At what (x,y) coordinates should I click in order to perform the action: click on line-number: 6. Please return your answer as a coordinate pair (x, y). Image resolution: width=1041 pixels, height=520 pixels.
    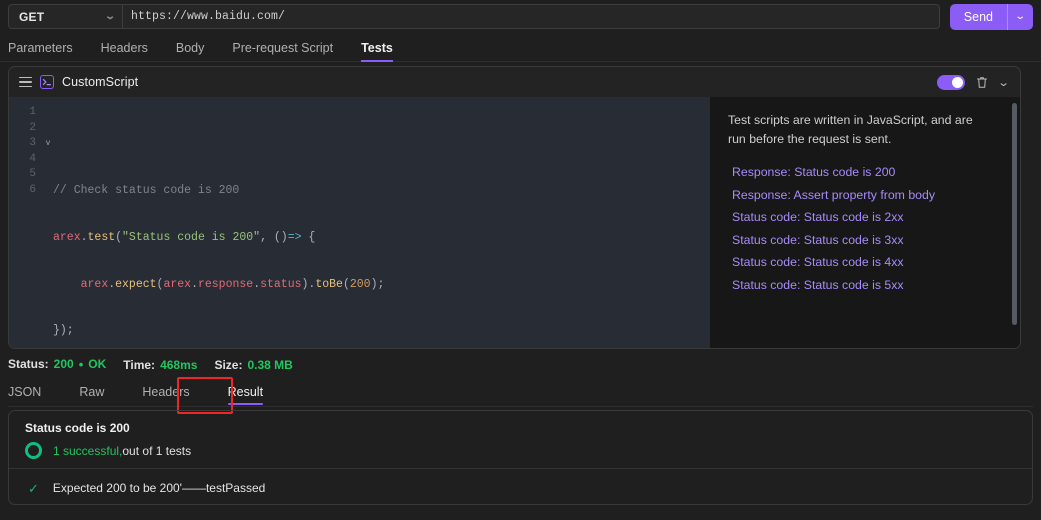
    Looking at the image, I should click on (32, 189).